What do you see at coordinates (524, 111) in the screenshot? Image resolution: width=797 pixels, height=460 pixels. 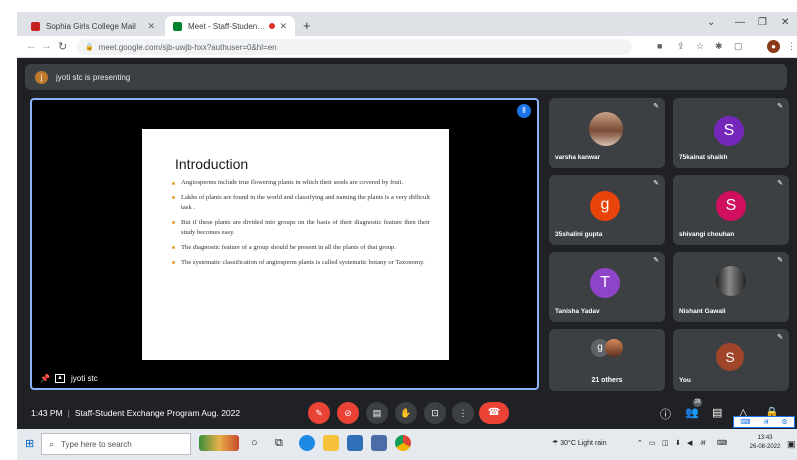 I see `speaking-indicator-icon: ⦀` at bounding box center [524, 111].